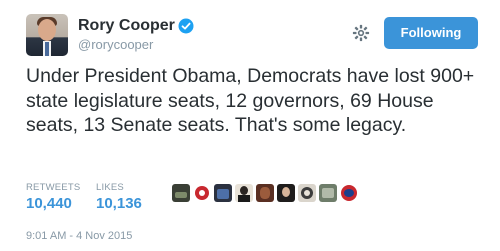 The image size is (500, 251). What do you see at coordinates (186, 26) in the screenshot?
I see `verified-badge-icon` at bounding box center [186, 26].